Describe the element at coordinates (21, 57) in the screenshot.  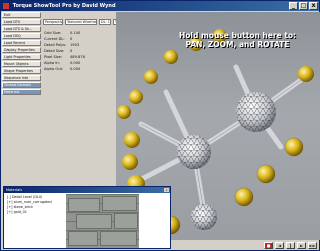
I see `light-properties-button: Light Properties` at that location.